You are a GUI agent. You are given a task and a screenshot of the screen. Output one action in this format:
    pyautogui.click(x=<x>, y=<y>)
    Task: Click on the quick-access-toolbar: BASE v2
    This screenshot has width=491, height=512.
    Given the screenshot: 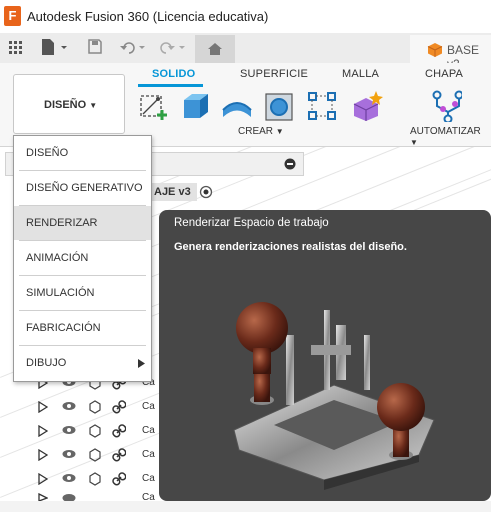 What is the action you would take?
    pyautogui.click(x=245, y=52)
    